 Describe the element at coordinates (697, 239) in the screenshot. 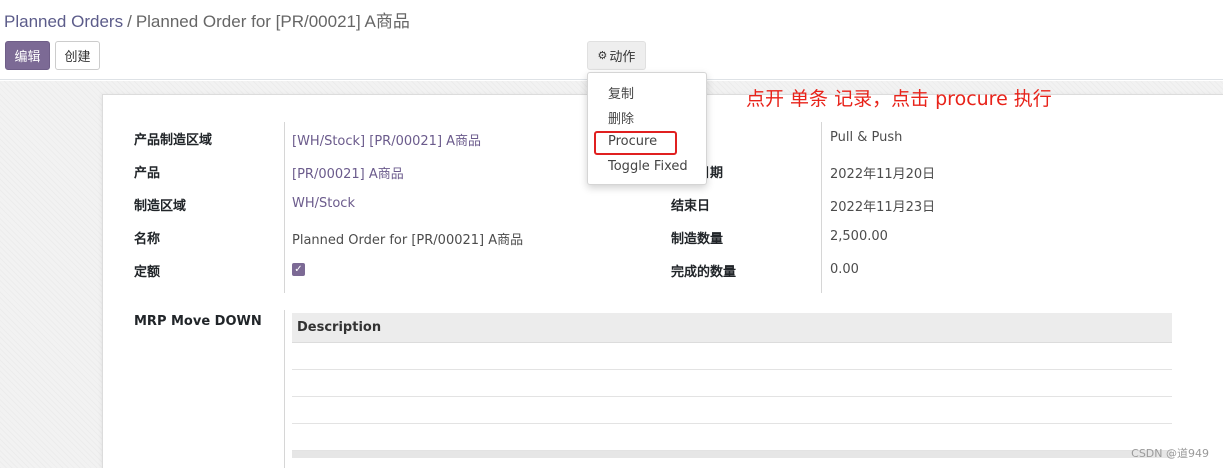

I see `field-label-mfg-qty: 制造数量` at that location.